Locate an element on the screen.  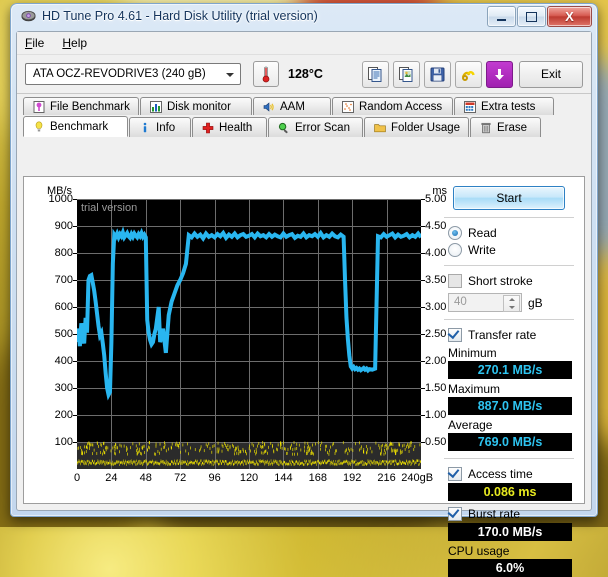
red-cross-icon is located at coordinates (208, 128).